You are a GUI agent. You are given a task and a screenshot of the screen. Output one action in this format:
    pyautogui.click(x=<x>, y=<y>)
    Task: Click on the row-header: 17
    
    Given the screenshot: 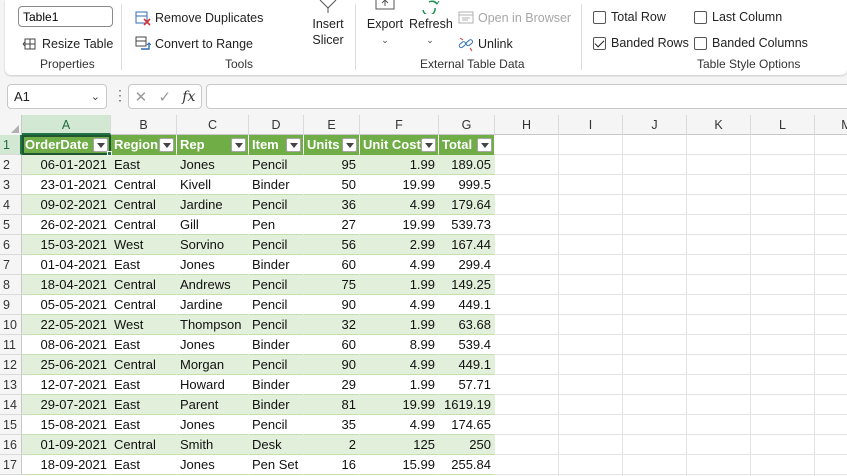 What is the action you would take?
    pyautogui.click(x=11, y=465)
    